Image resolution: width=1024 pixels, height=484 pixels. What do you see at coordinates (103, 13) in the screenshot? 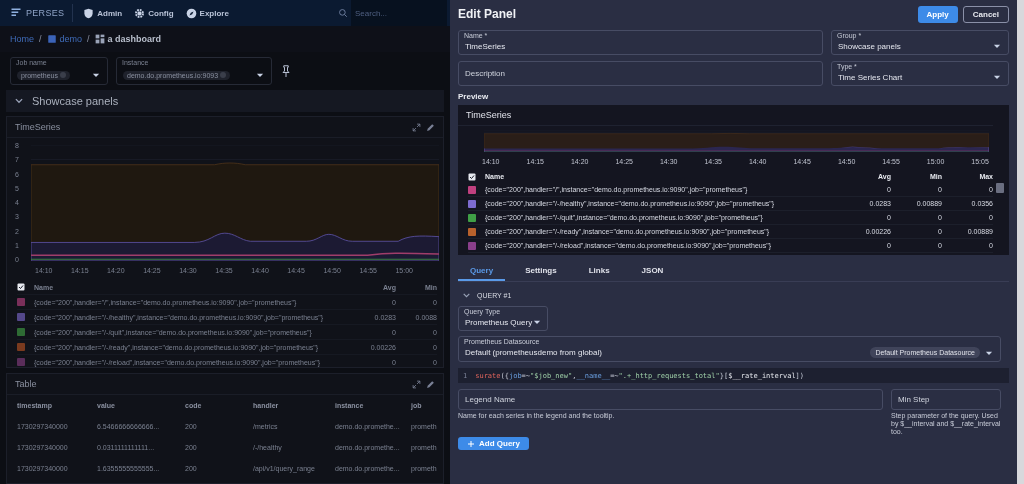
I see `nav-link: Admin` at bounding box center [103, 13].